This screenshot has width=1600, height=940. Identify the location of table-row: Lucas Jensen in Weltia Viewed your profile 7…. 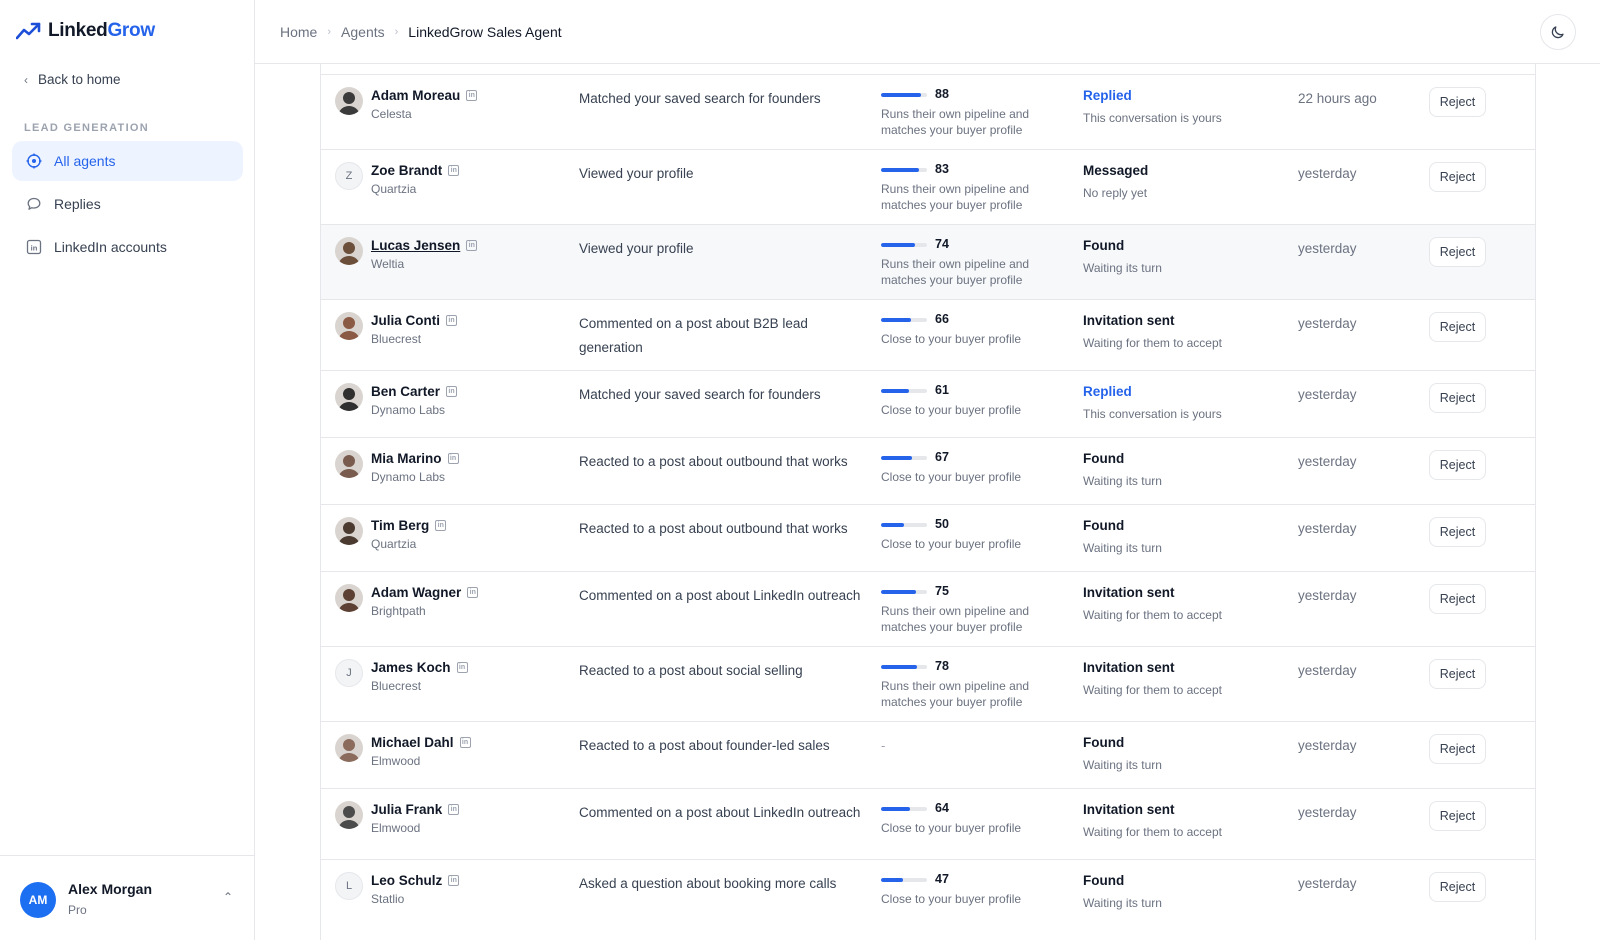
(928, 261).